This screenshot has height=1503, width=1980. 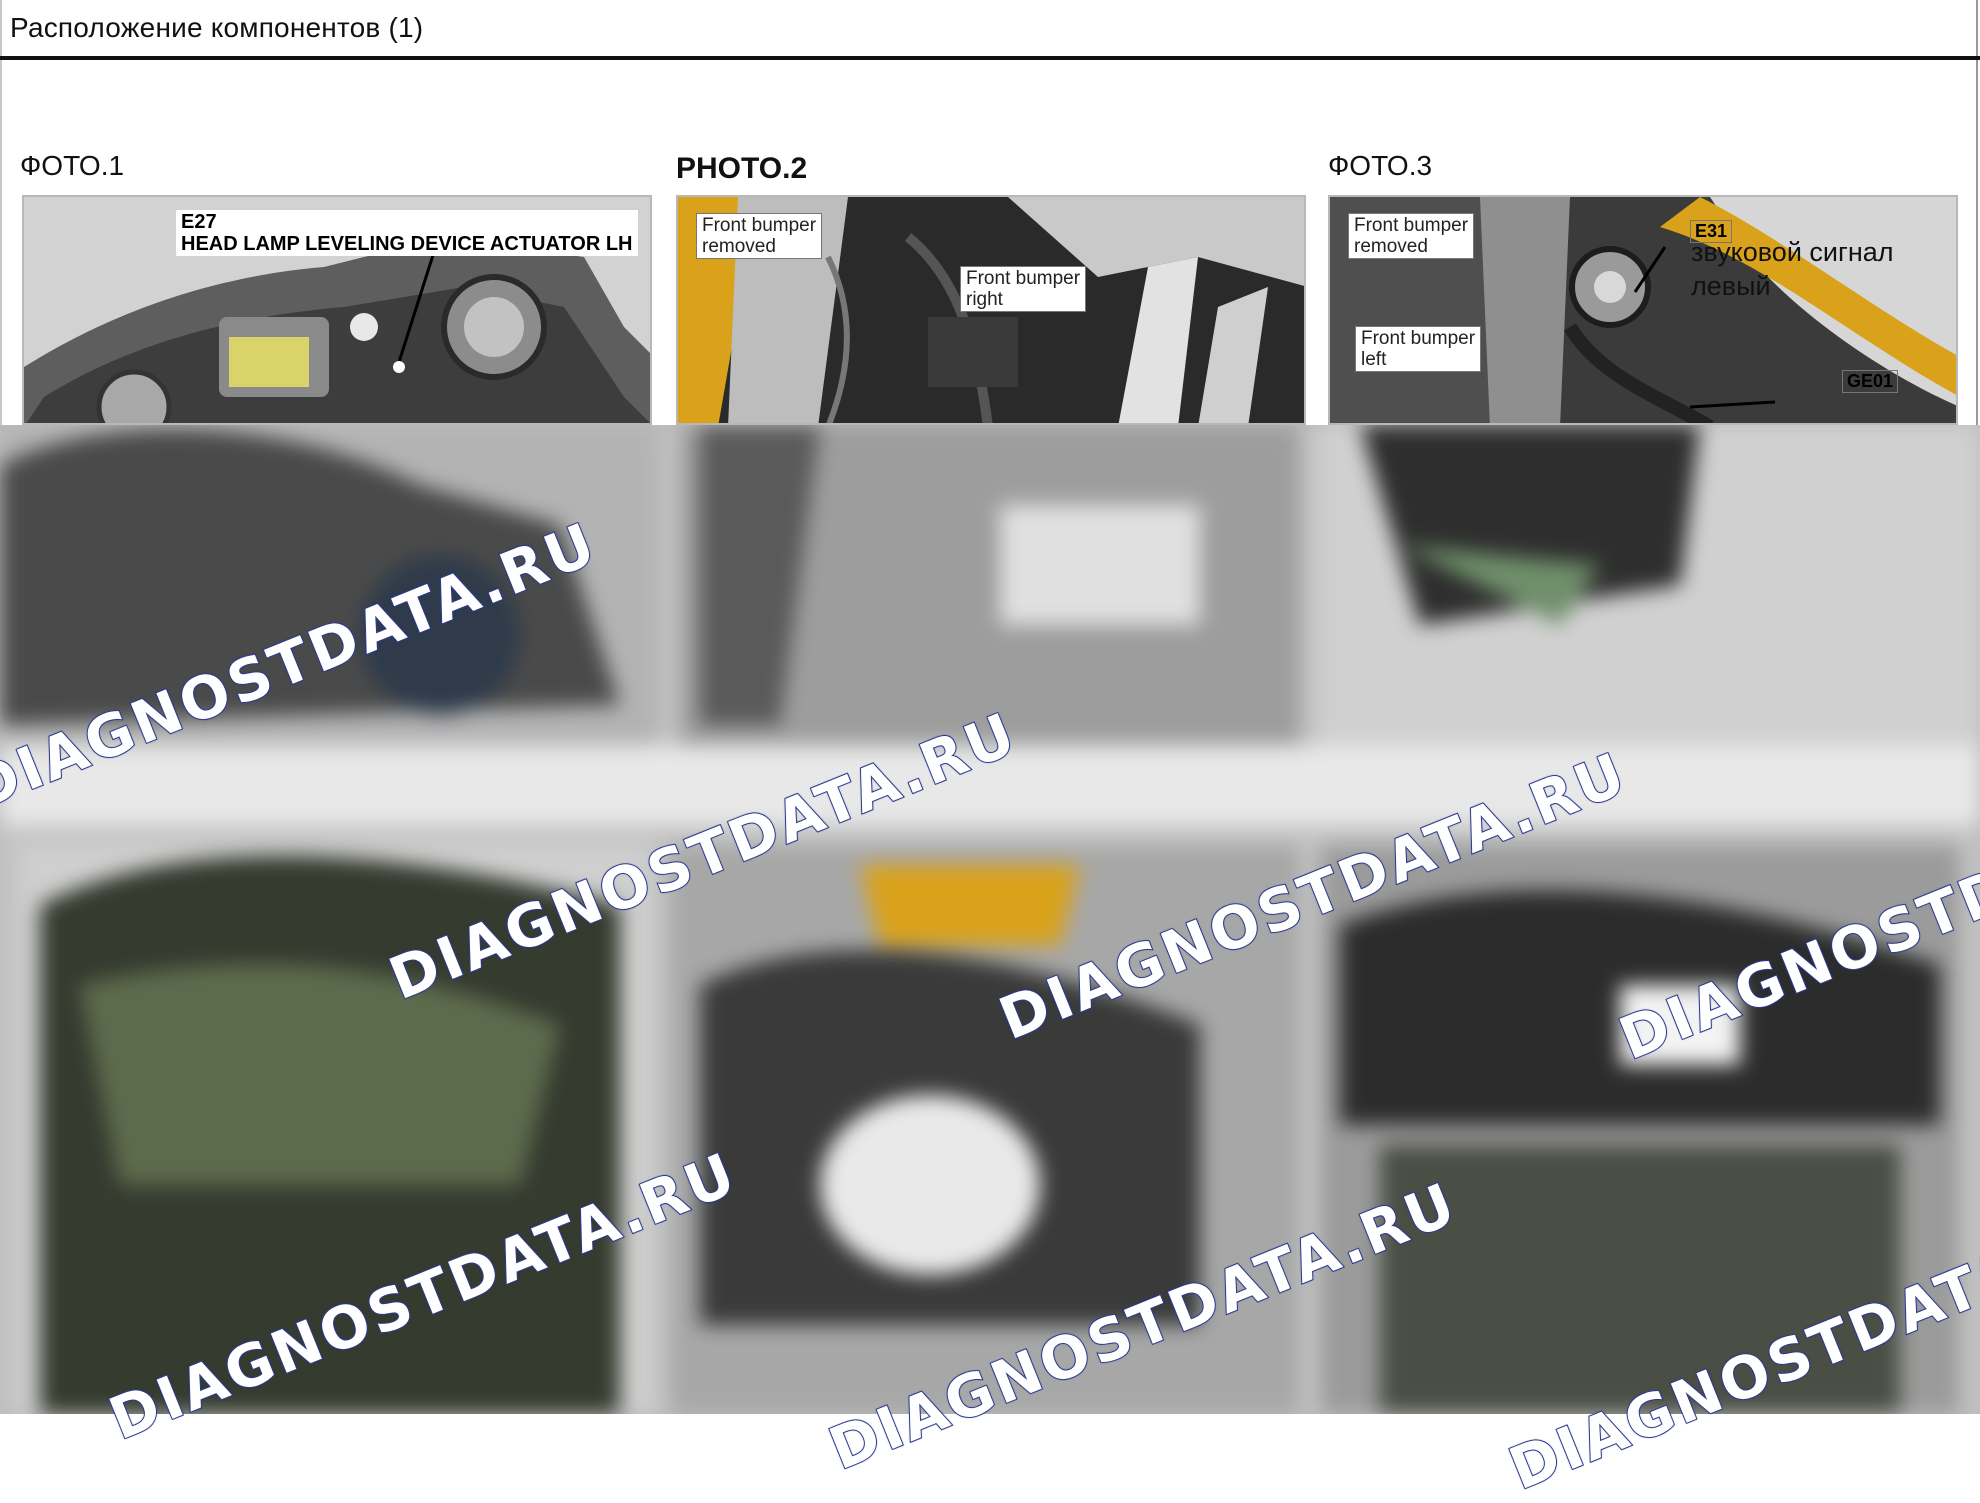 What do you see at coordinates (72, 165) in the screenshot?
I see `photo-1-label: ФОТО.1` at bounding box center [72, 165].